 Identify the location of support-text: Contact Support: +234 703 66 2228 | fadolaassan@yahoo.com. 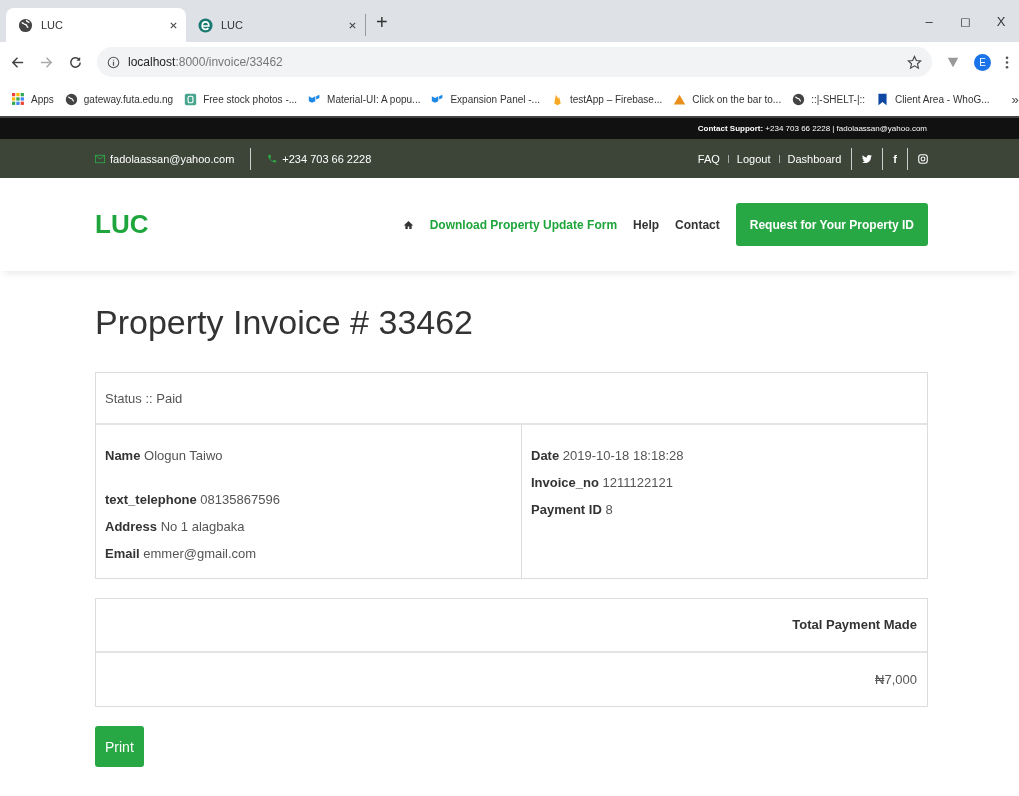
(812, 128).